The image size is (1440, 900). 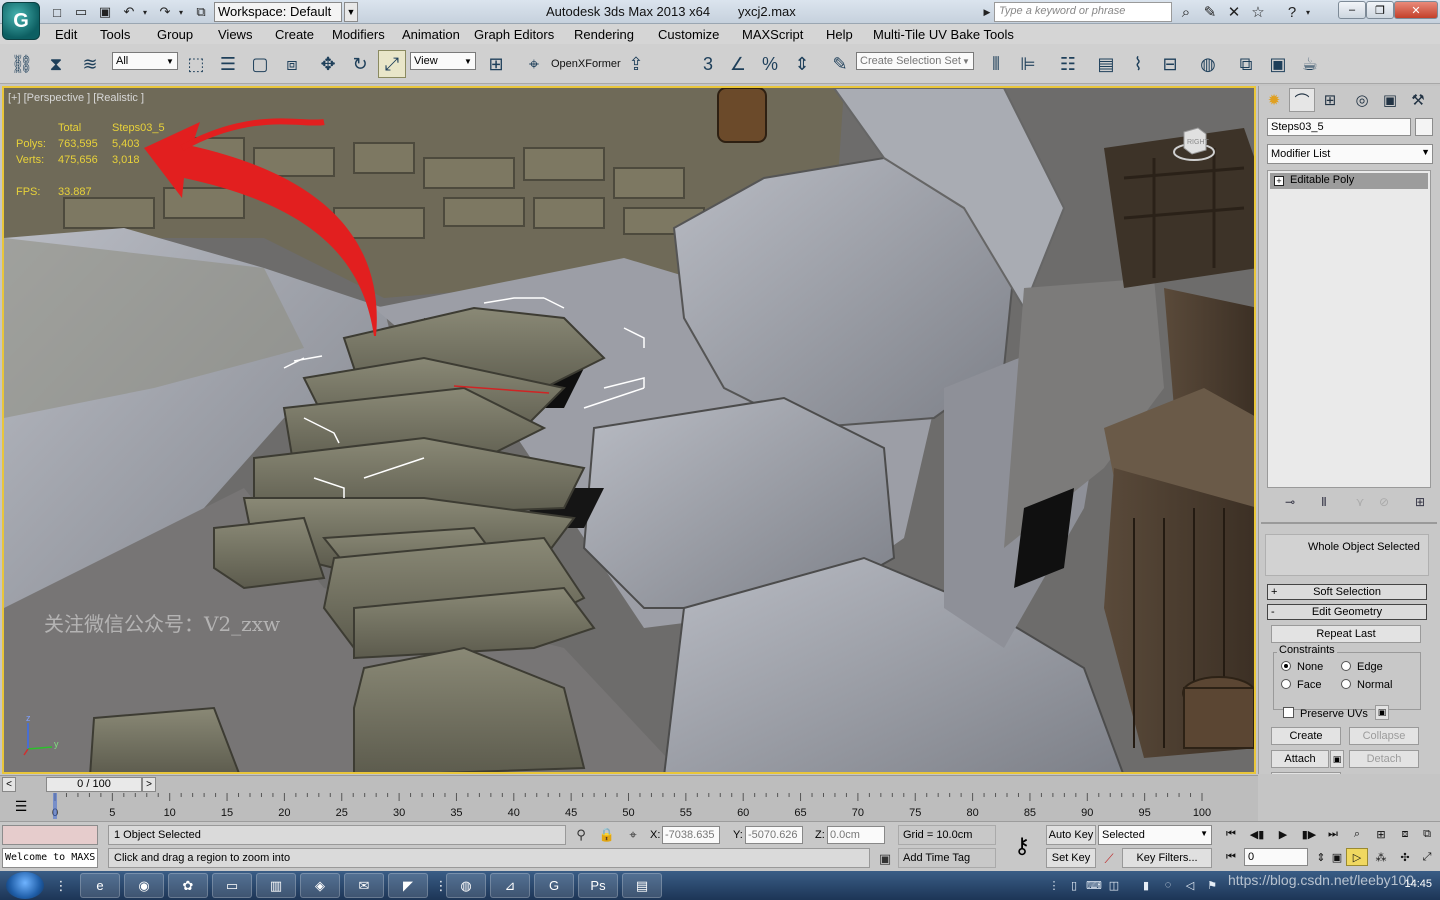 I want to click on notepad-icon: ▤, so click(x=642, y=885).